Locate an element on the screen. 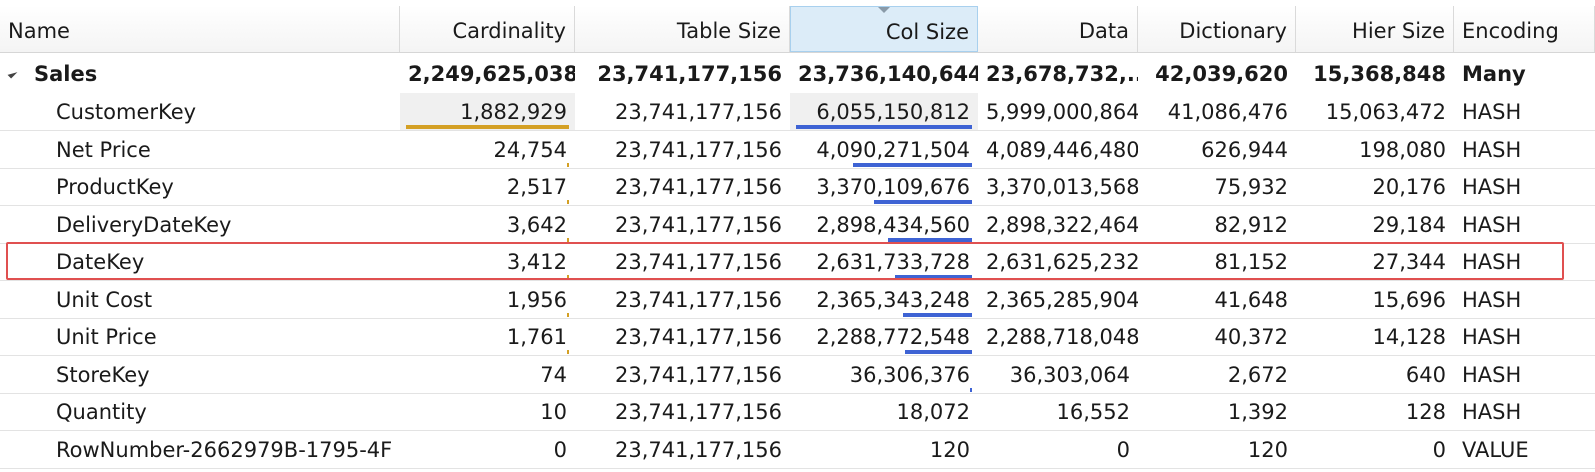 The image size is (1595, 472). cell-data: 2,631,625,232 is located at coordinates (1062, 262).